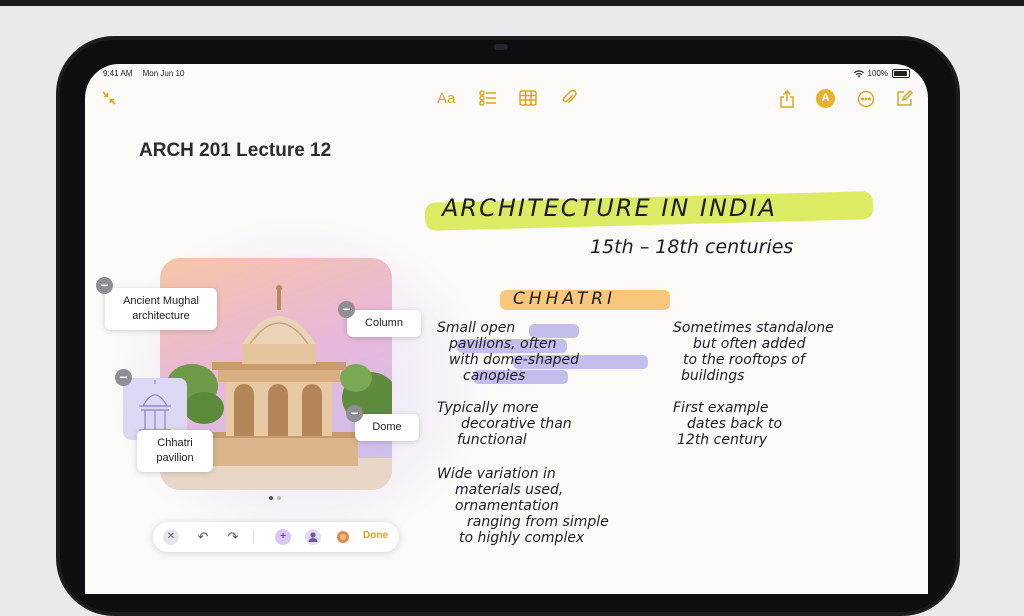 This screenshot has height=616, width=1024. I want to click on bullet-line: functional, so click(492, 440).